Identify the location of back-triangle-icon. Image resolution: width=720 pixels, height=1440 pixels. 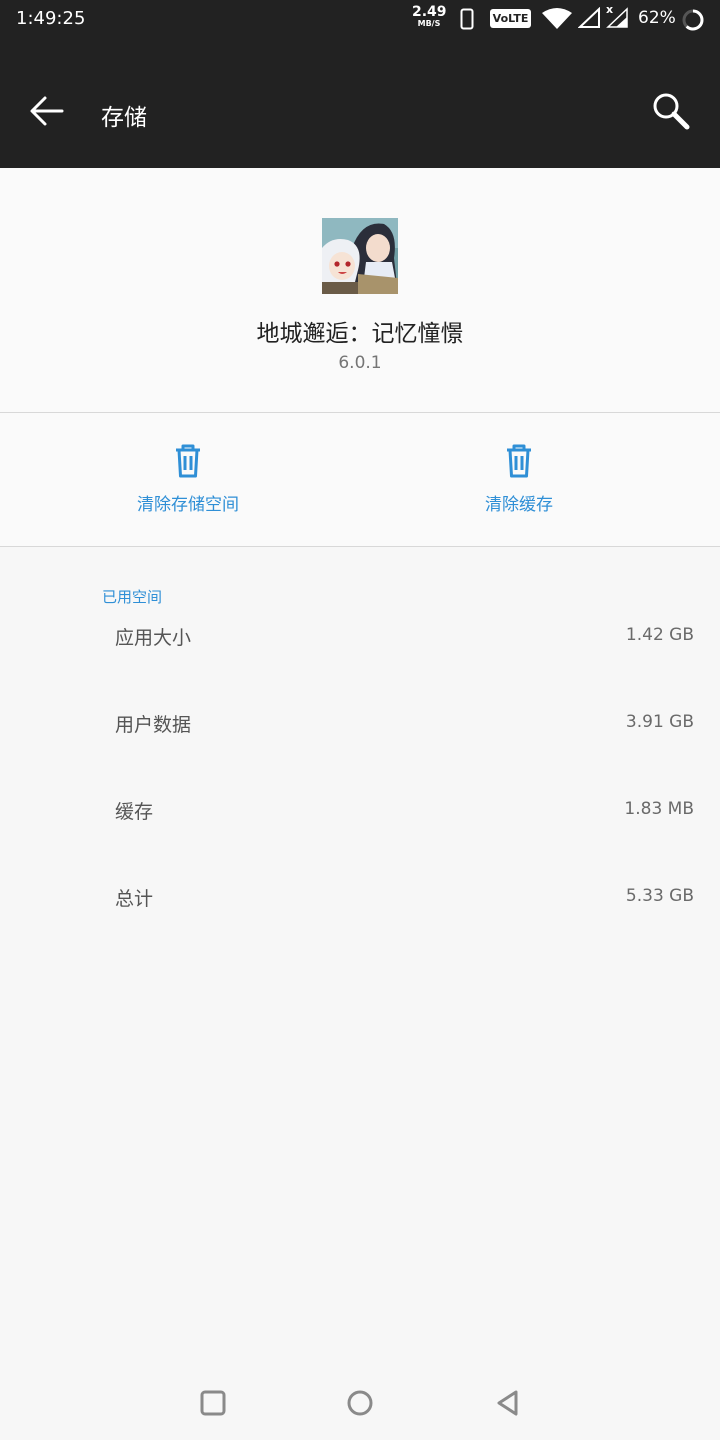
(508, 1403).